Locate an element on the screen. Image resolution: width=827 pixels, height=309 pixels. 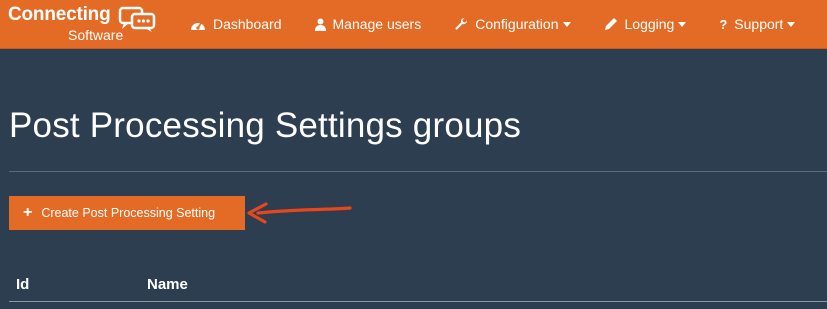
table-header-divider is located at coordinates (418, 301).